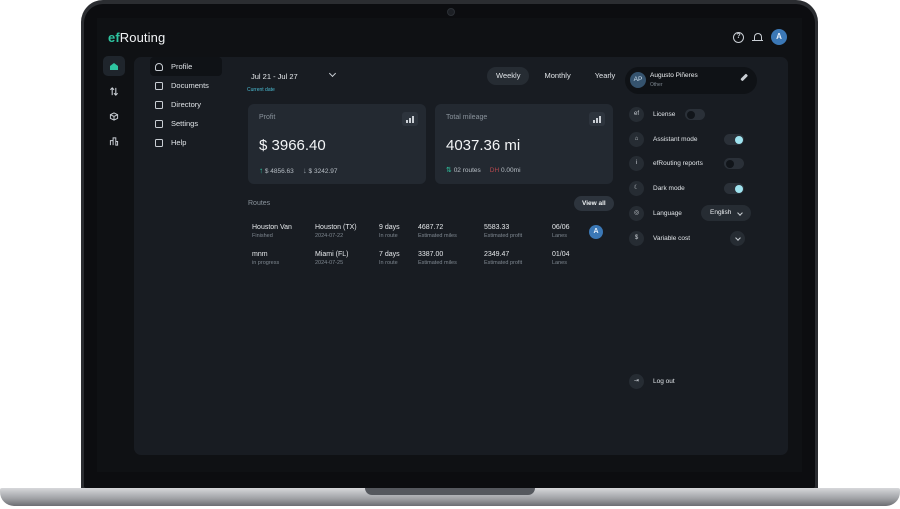 This screenshot has height=509, width=900. I want to click on view-all-button: View all, so click(594, 203).